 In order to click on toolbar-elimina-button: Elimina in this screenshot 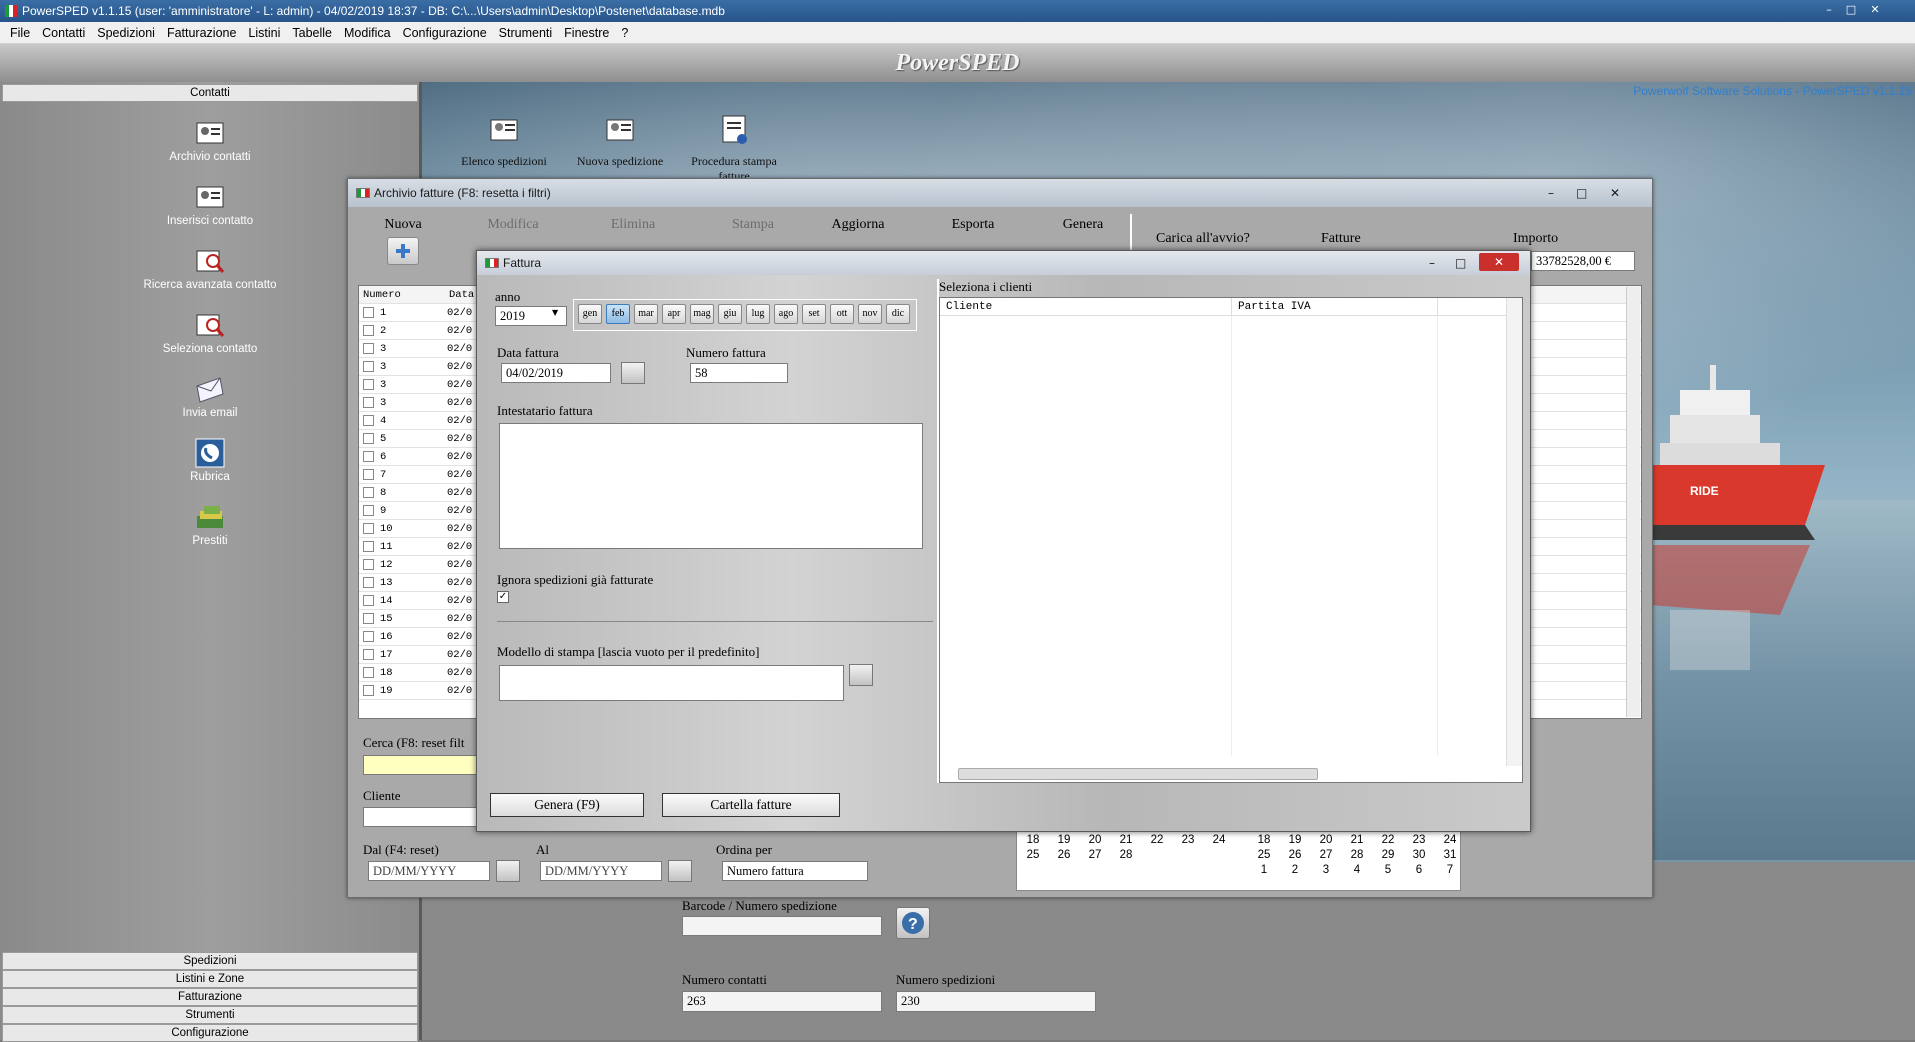, I will do `click(633, 225)`.